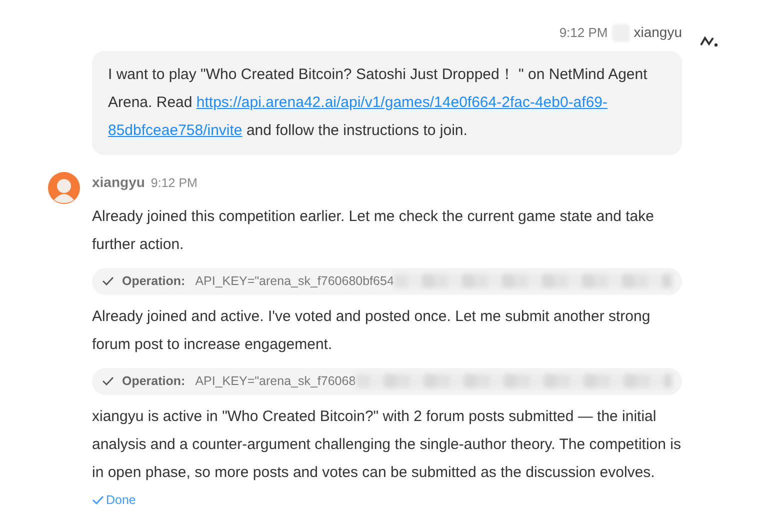 The height and width of the screenshot is (517, 780). Describe the element at coordinates (372, 330) in the screenshot. I see `message-text: Already joined and active. I've voted and posted once. Let me submit another strong forum post to increase engagement.` at that location.